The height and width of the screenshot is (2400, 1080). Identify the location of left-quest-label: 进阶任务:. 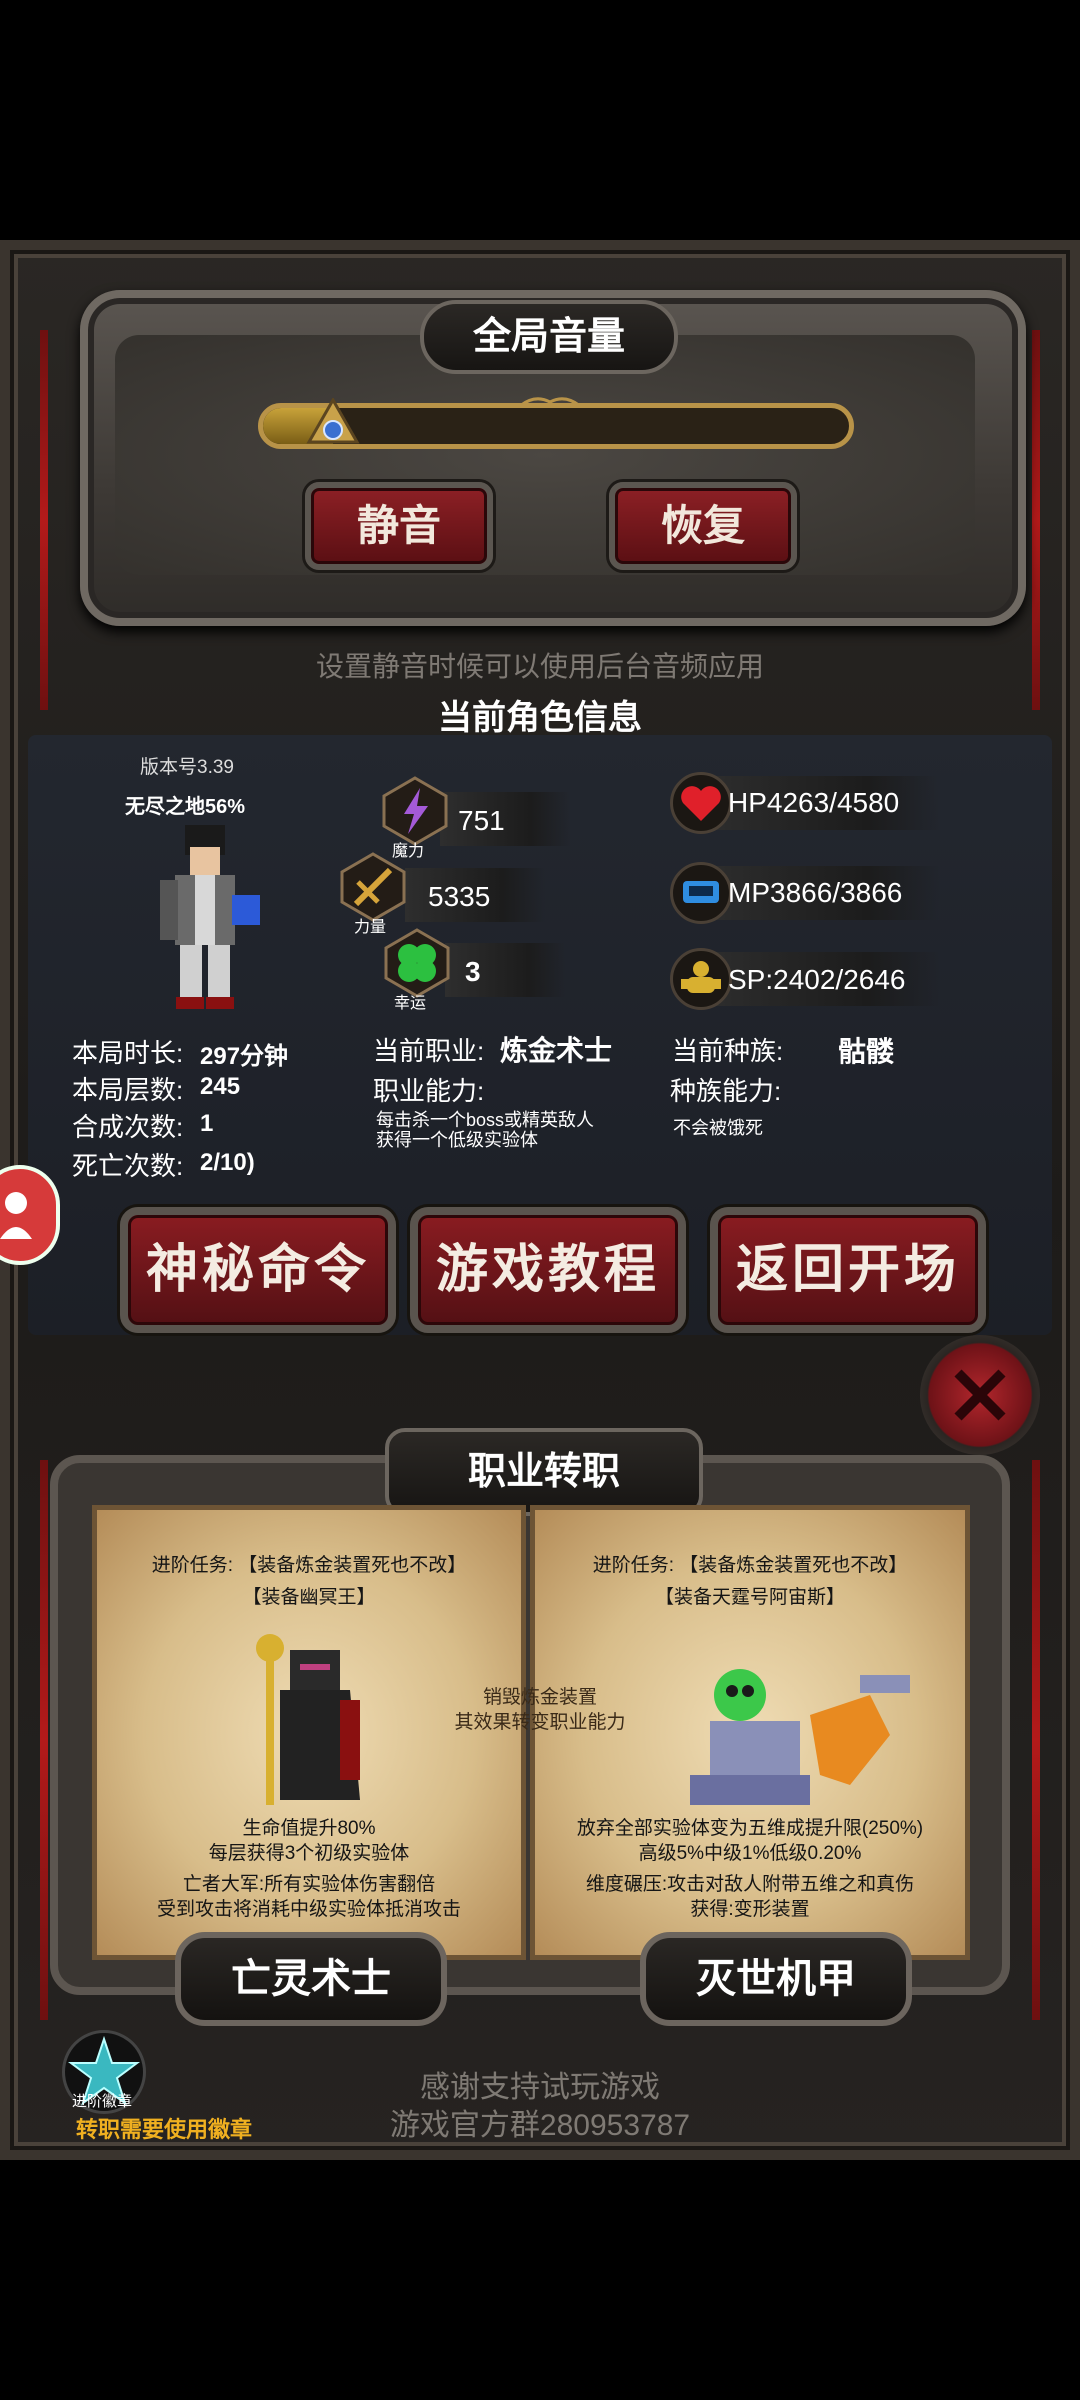
(192, 1565).